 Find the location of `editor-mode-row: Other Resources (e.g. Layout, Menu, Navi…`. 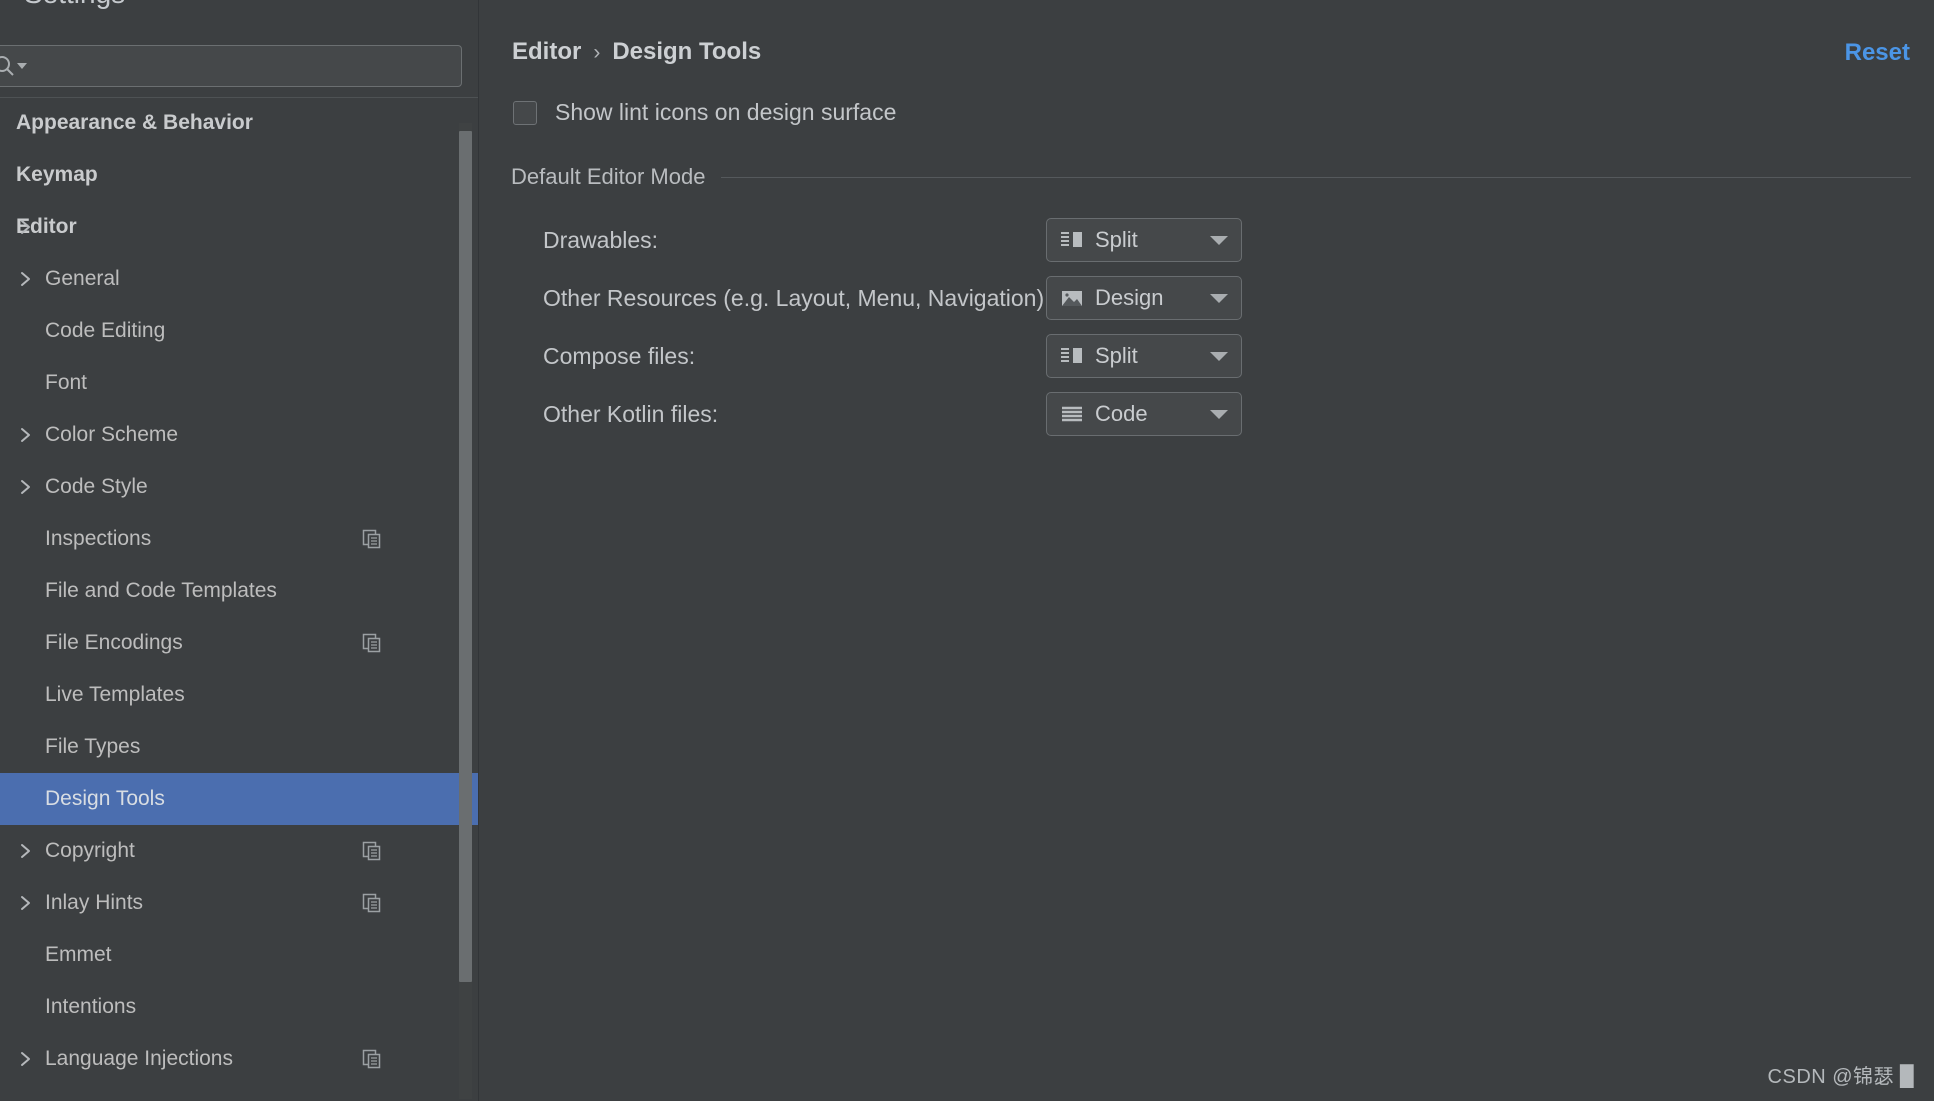

editor-mode-row: Other Resources (e.g. Layout, Menu, Navi… is located at coordinates (1211, 298).